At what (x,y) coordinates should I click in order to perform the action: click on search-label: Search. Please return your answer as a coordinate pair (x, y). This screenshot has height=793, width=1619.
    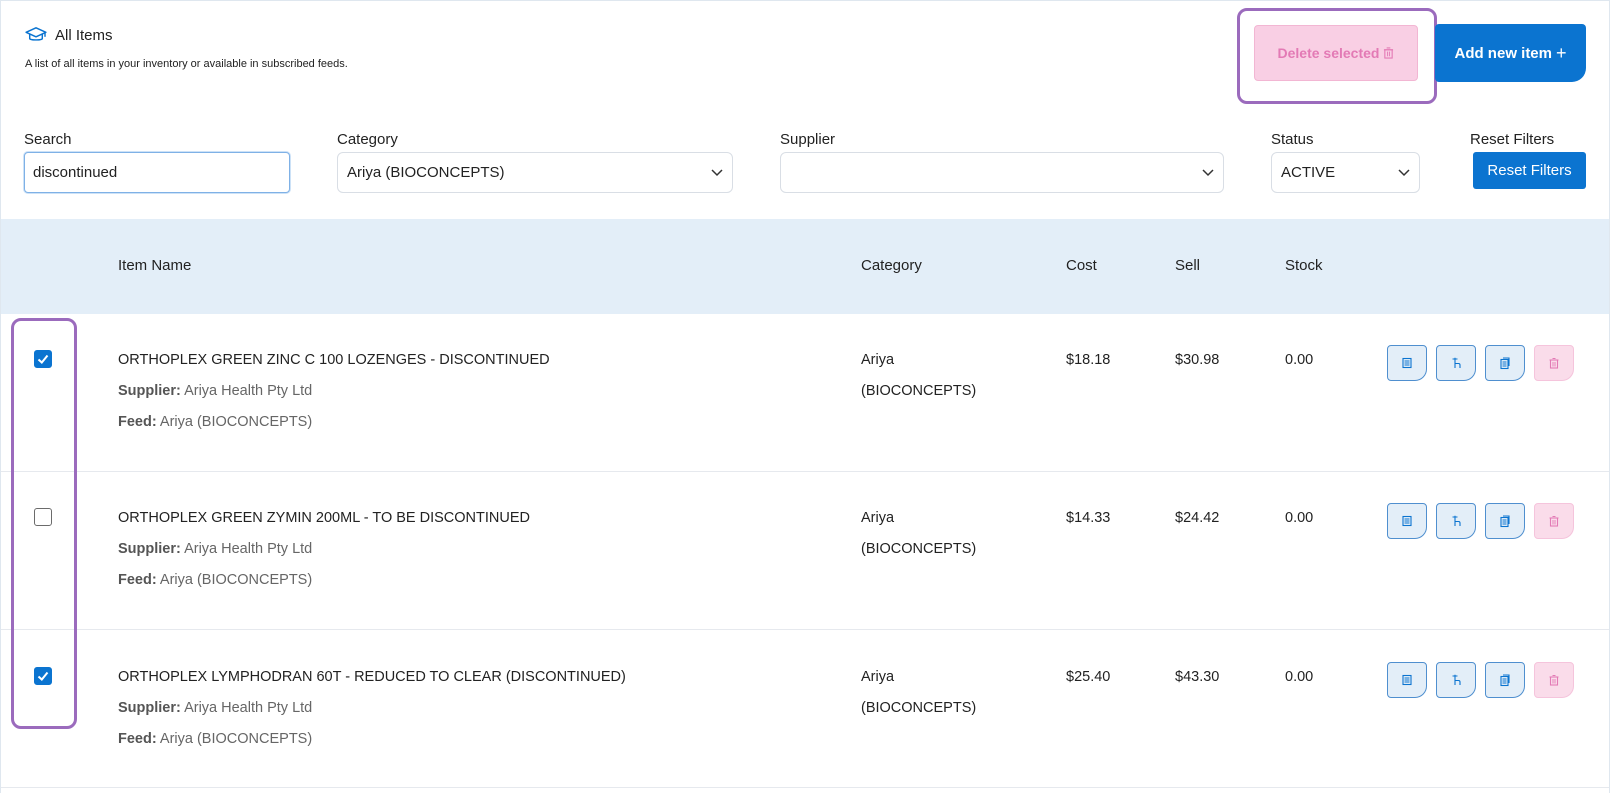
    Looking at the image, I should click on (48, 139).